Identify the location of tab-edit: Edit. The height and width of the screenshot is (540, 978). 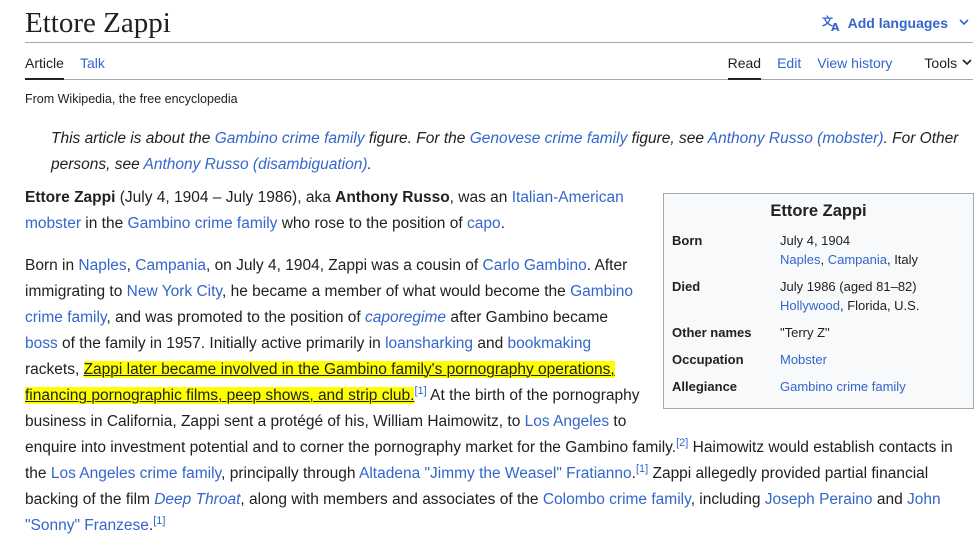
(789, 67).